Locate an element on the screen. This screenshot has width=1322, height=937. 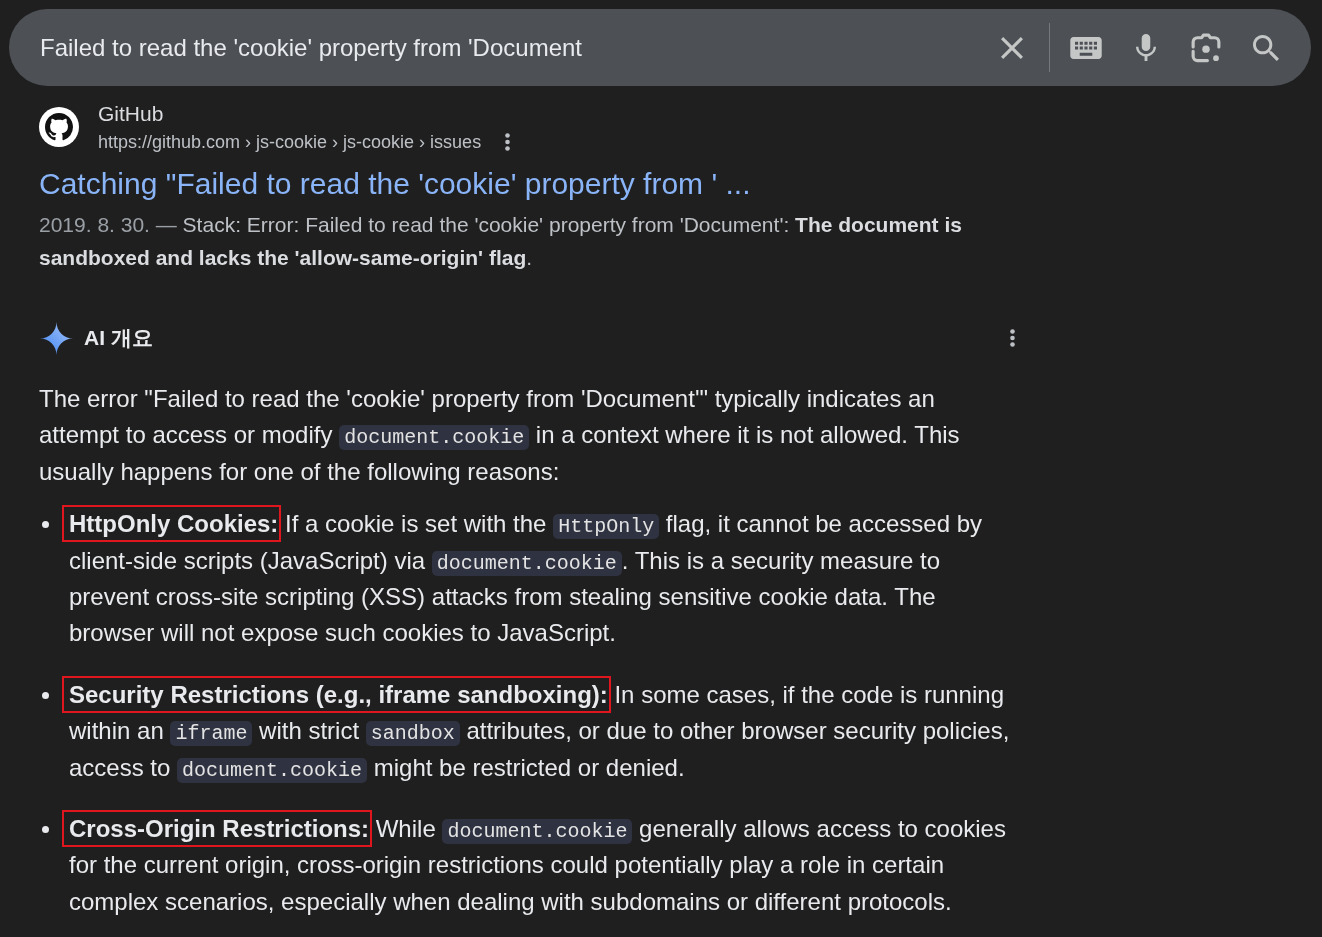
close-icon is located at coordinates (1012, 47).